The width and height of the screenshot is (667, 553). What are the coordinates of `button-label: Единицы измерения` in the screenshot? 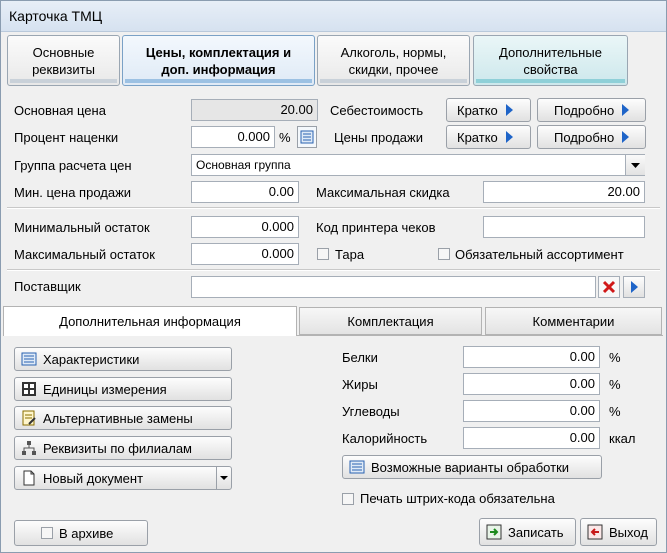 It's located at (105, 389).